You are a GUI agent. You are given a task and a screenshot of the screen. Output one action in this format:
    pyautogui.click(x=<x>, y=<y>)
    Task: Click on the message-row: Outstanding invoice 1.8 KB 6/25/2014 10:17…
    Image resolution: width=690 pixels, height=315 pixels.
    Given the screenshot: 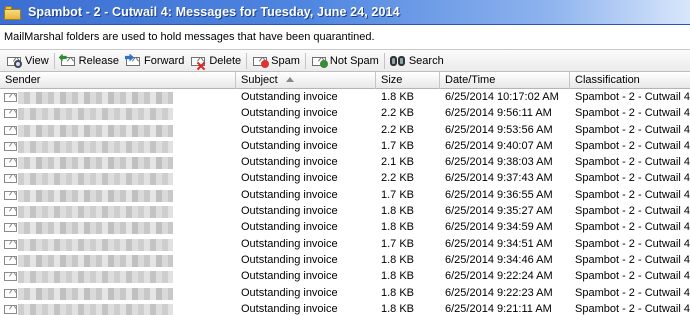 What is the action you would take?
    pyautogui.click(x=345, y=97)
    